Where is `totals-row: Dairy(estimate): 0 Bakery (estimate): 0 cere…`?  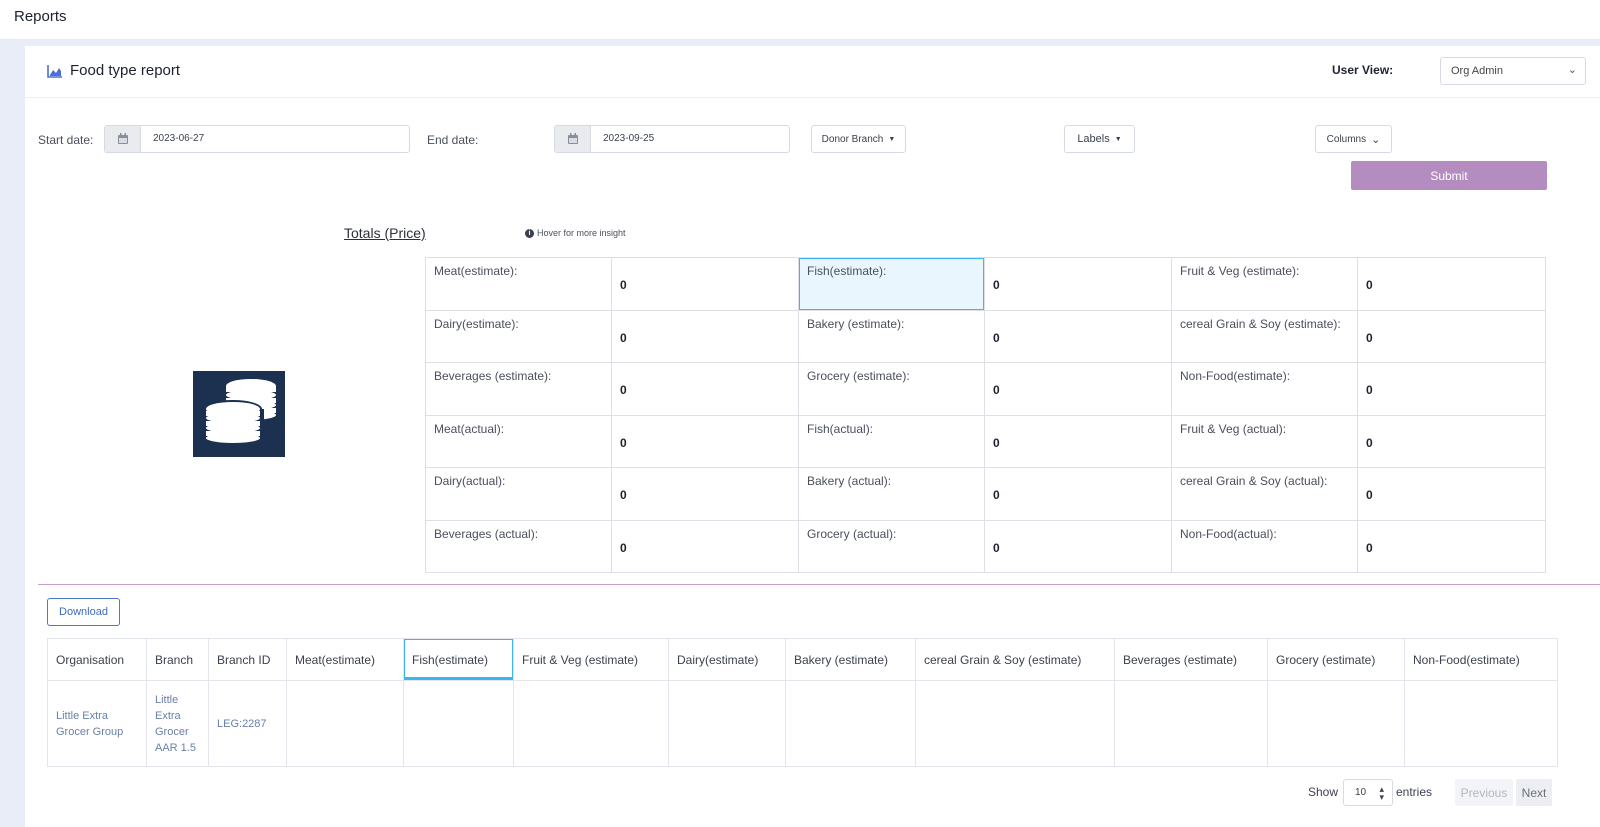
totals-row: Dairy(estimate): 0 Bakery (estimate): 0 cere… is located at coordinates (985, 336).